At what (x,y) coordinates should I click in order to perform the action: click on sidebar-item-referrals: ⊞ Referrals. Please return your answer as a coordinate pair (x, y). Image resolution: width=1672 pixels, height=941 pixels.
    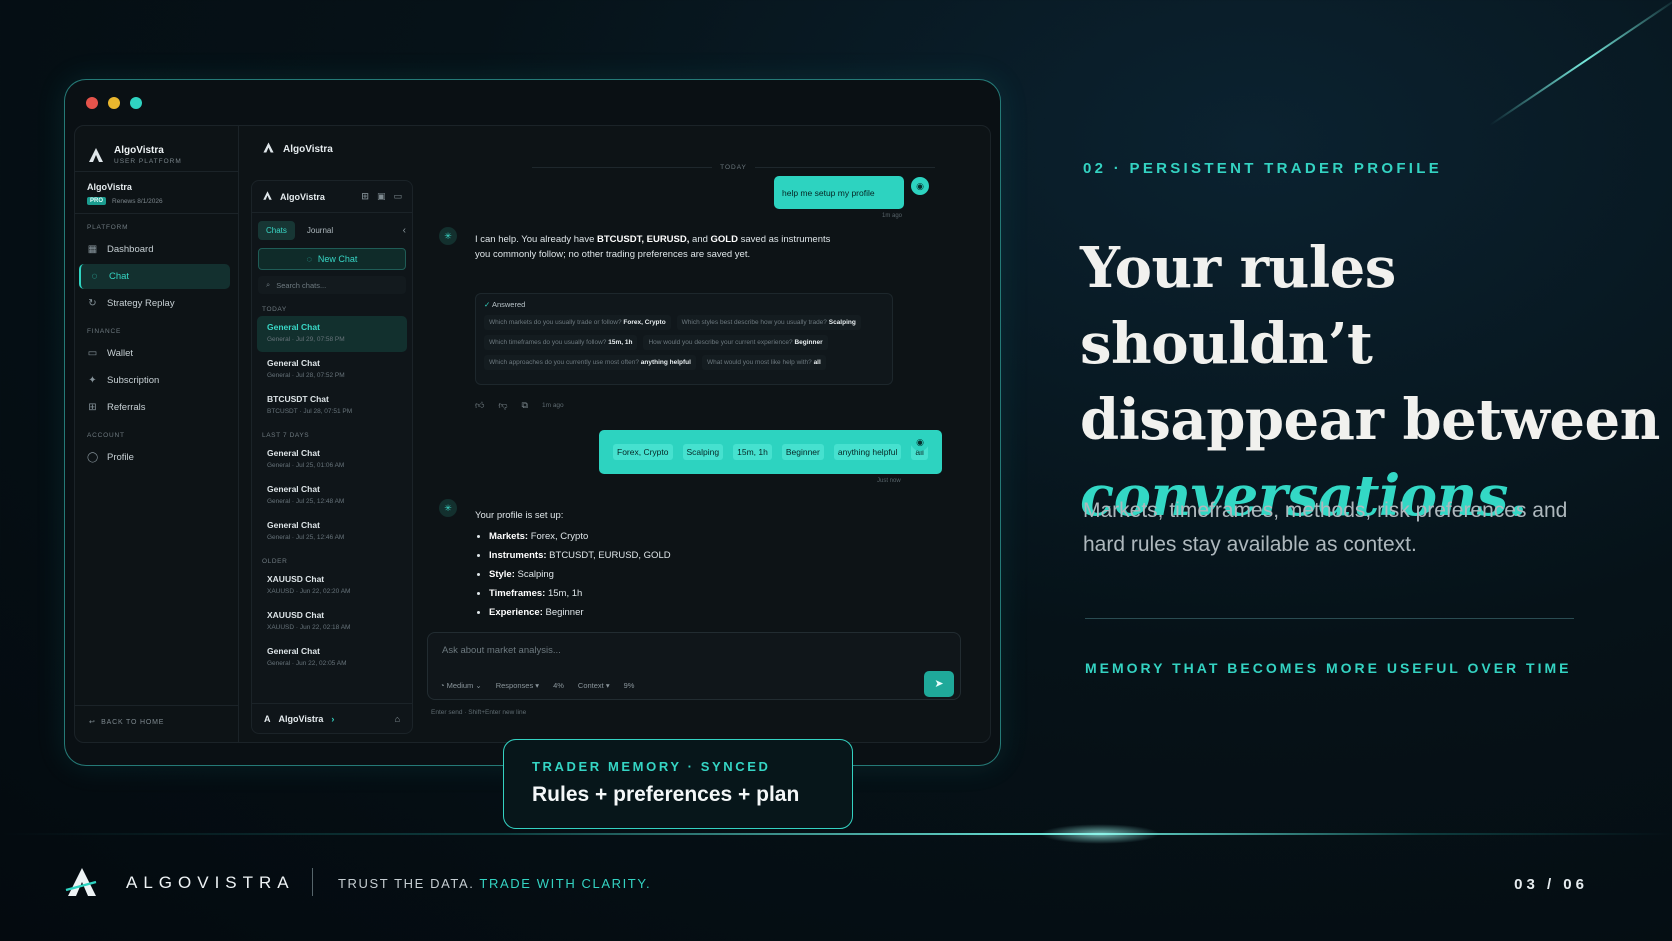
    Looking at the image, I should click on (154, 407).